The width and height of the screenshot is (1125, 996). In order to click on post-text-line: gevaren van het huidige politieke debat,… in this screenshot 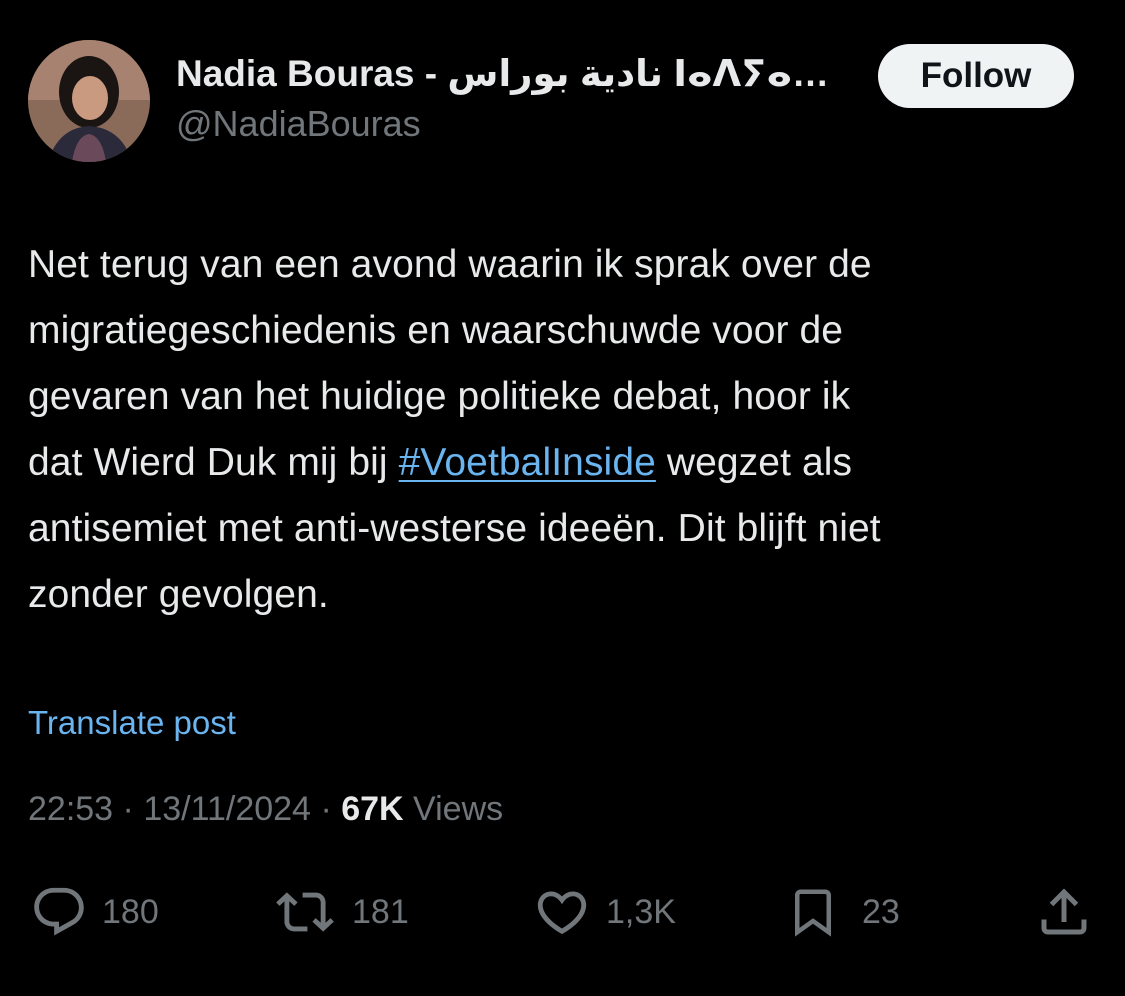, I will do `click(439, 396)`.